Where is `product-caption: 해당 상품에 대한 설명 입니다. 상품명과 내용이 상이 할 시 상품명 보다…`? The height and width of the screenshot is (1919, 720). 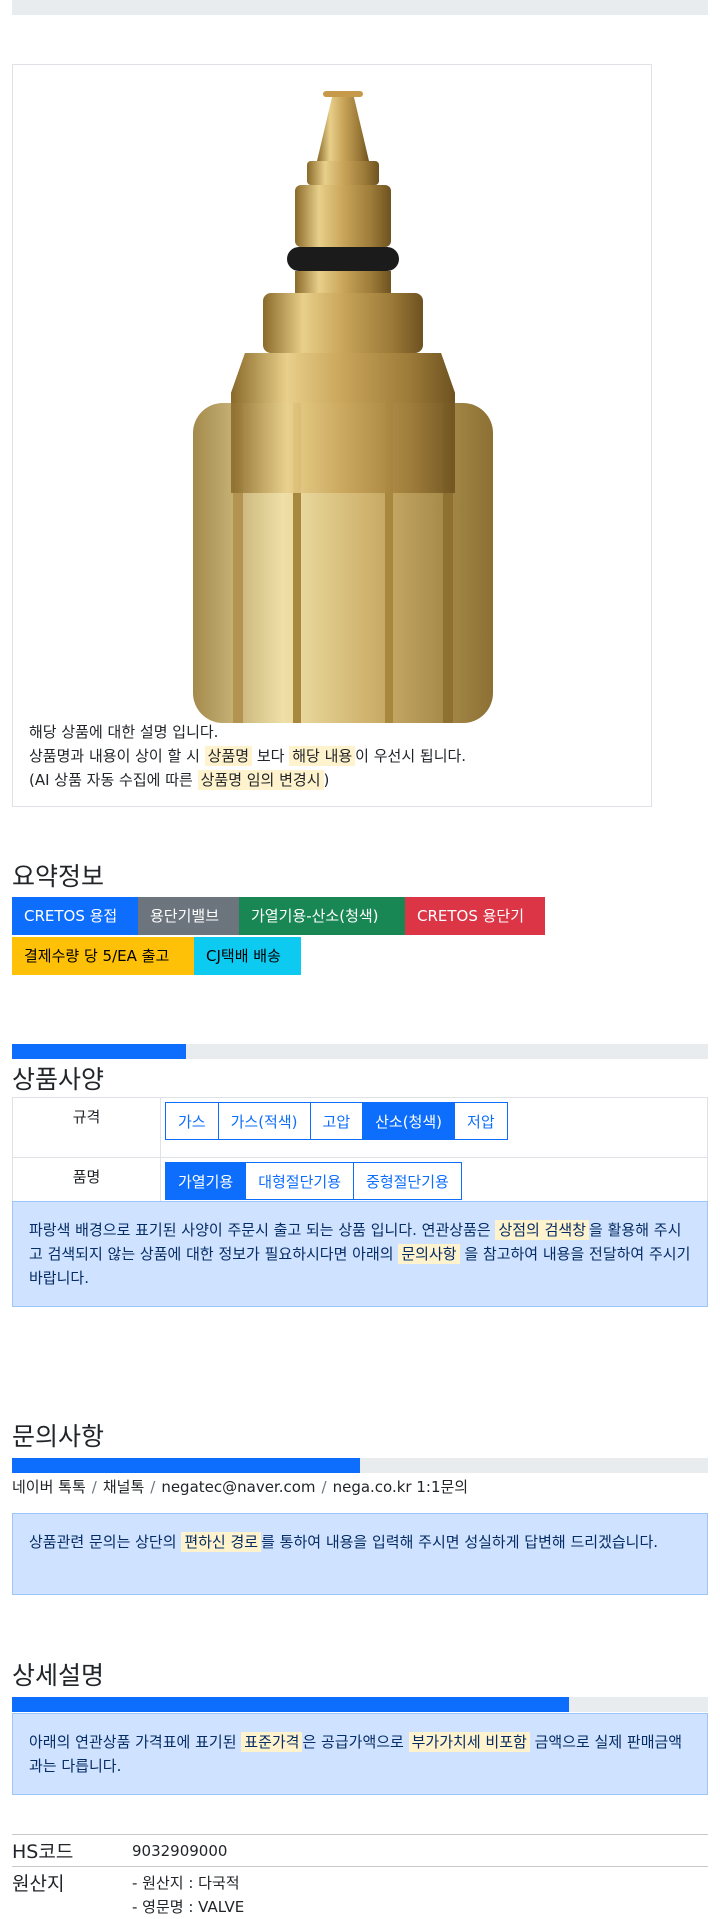
product-caption: 해당 상품에 대한 설명 입니다. 상품명과 내용이 상이 할 시 상품명 보다… is located at coordinates (335, 756).